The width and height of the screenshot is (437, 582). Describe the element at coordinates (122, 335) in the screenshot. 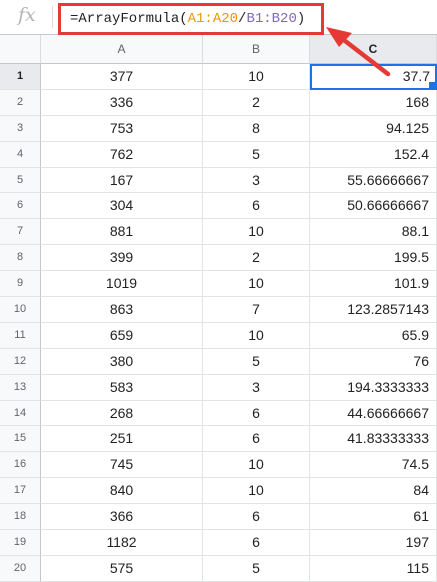

I see `cell-a: 659` at that location.